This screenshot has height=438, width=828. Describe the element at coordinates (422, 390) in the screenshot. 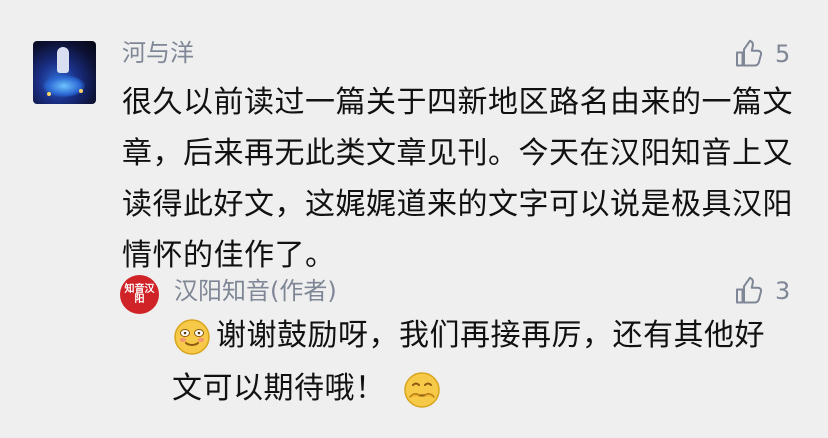

I see `hugging-emoji-icon` at that location.